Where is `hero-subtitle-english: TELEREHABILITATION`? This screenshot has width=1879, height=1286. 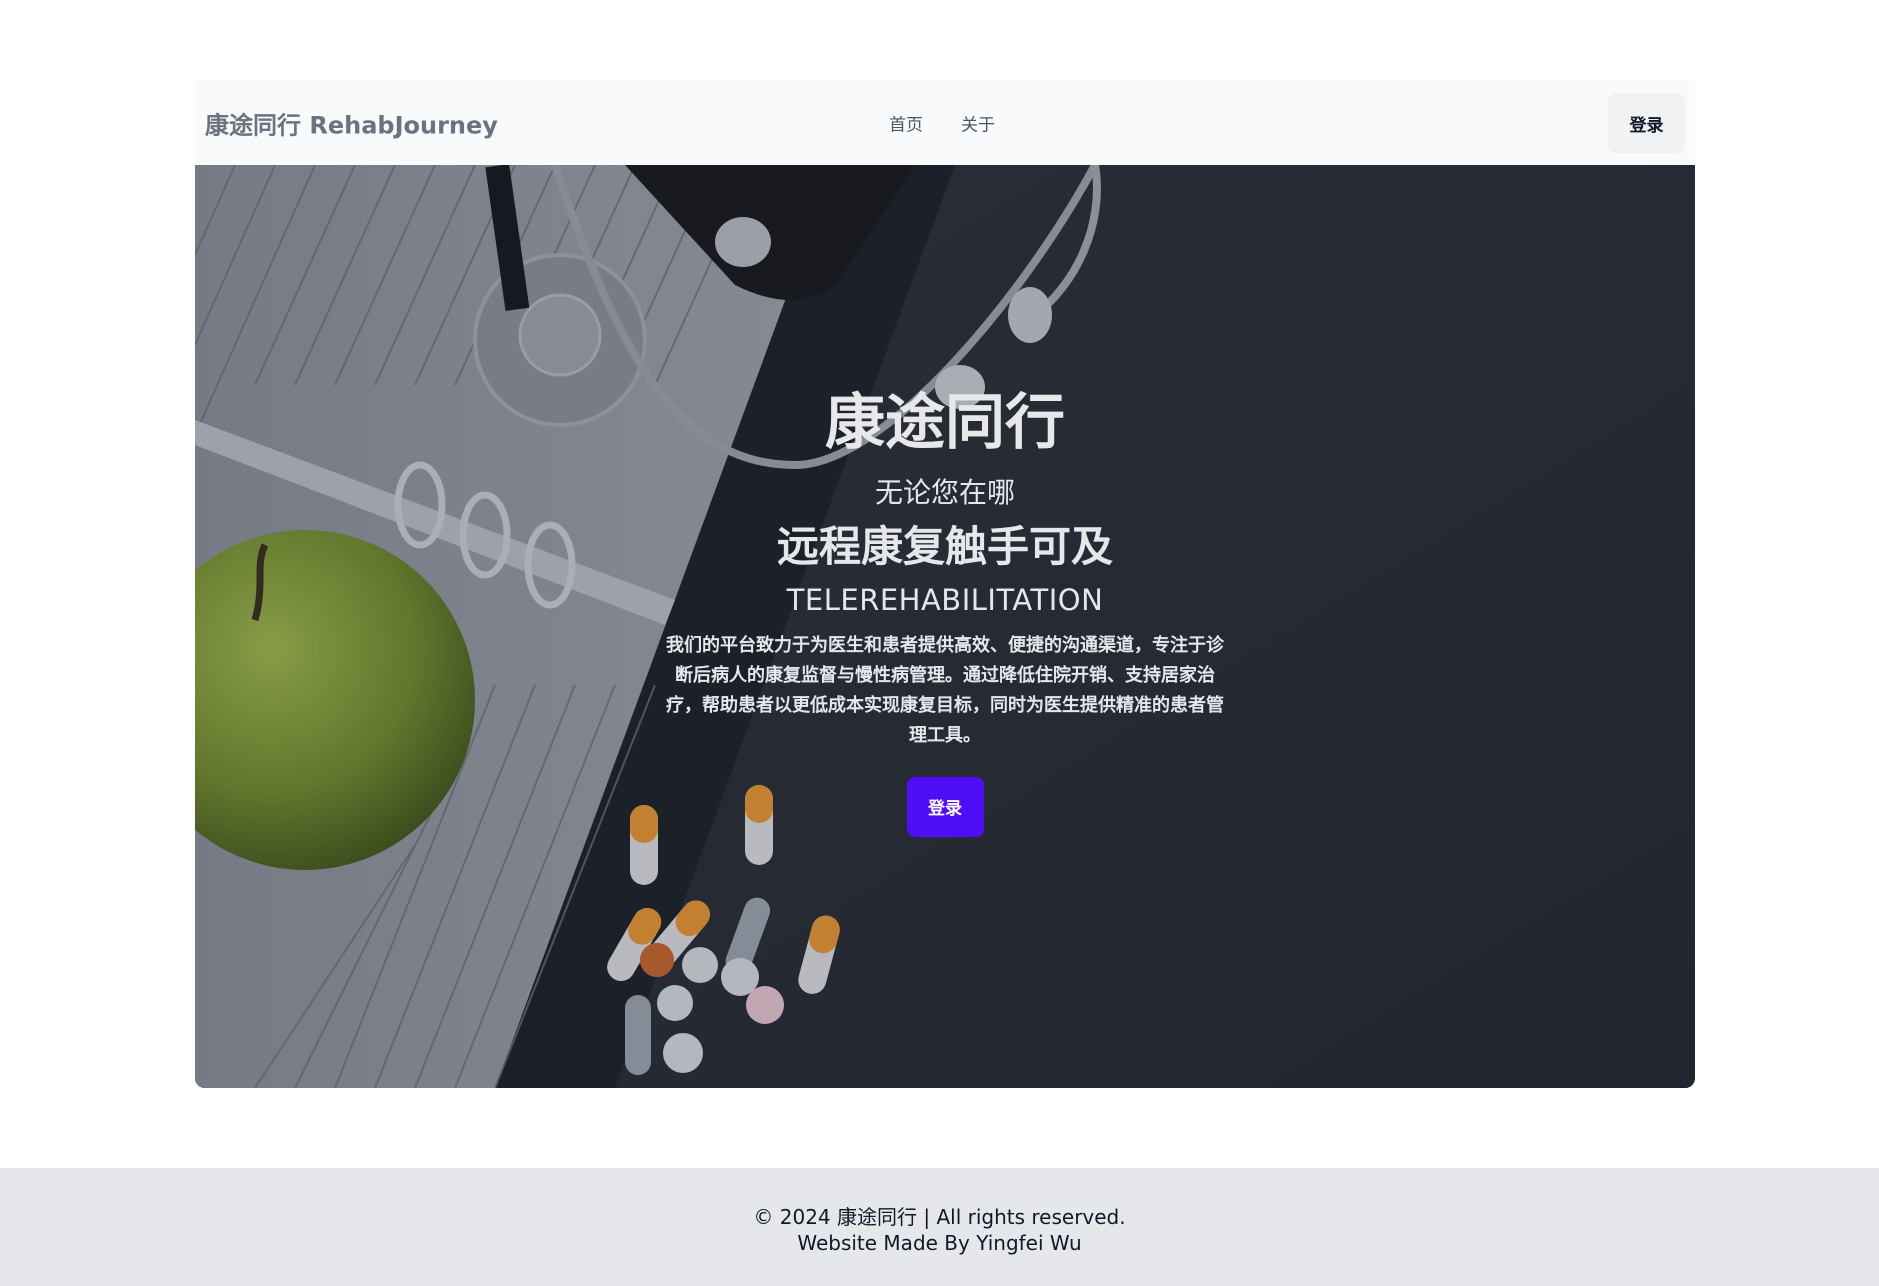 hero-subtitle-english: TELEREHABILITATION is located at coordinates (945, 600).